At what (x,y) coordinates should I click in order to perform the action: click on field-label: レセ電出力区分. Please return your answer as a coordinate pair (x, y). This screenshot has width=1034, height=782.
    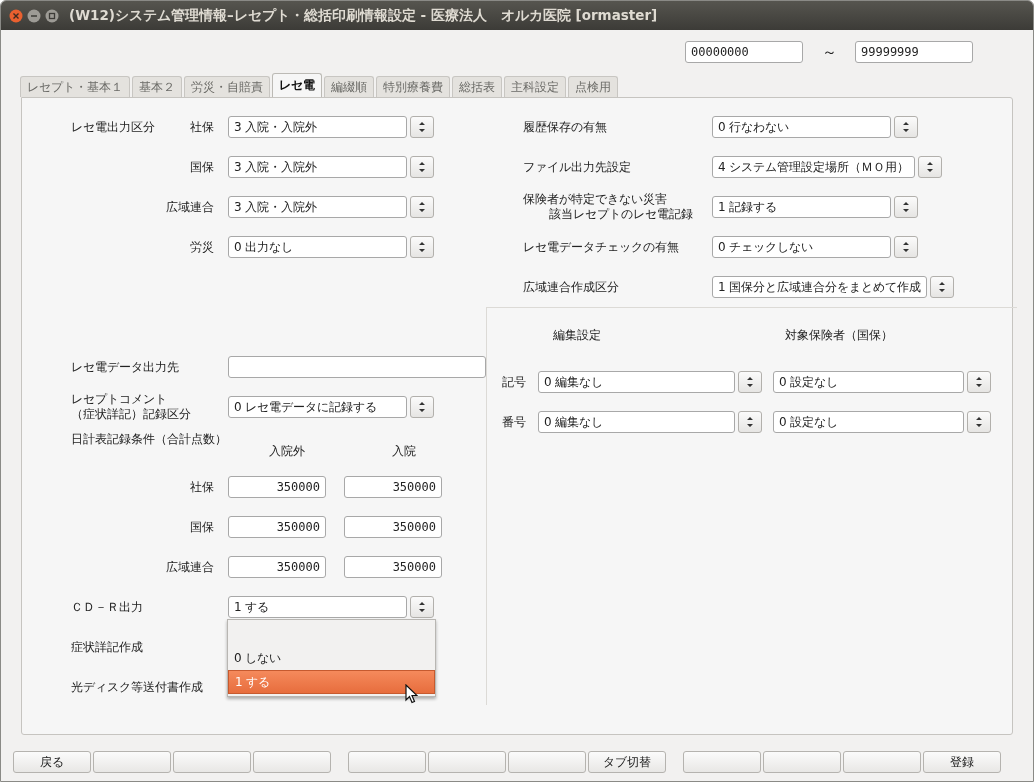
    Looking at the image, I should click on (113, 127).